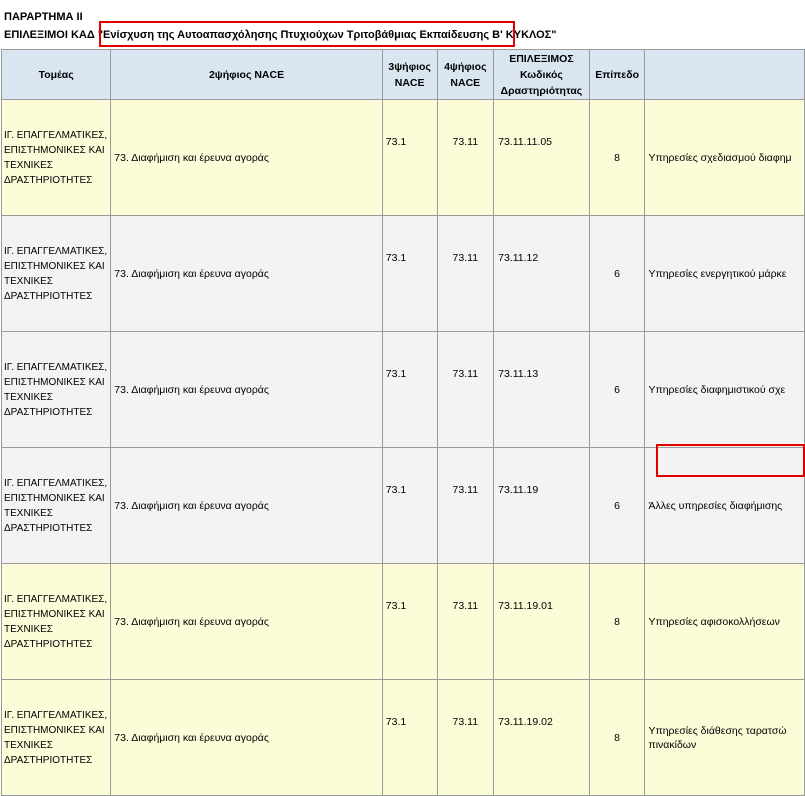  I want to click on description-cell: Υπηρεσίες διάθεσης ταρατσώ πινακίδων, so click(724, 737).